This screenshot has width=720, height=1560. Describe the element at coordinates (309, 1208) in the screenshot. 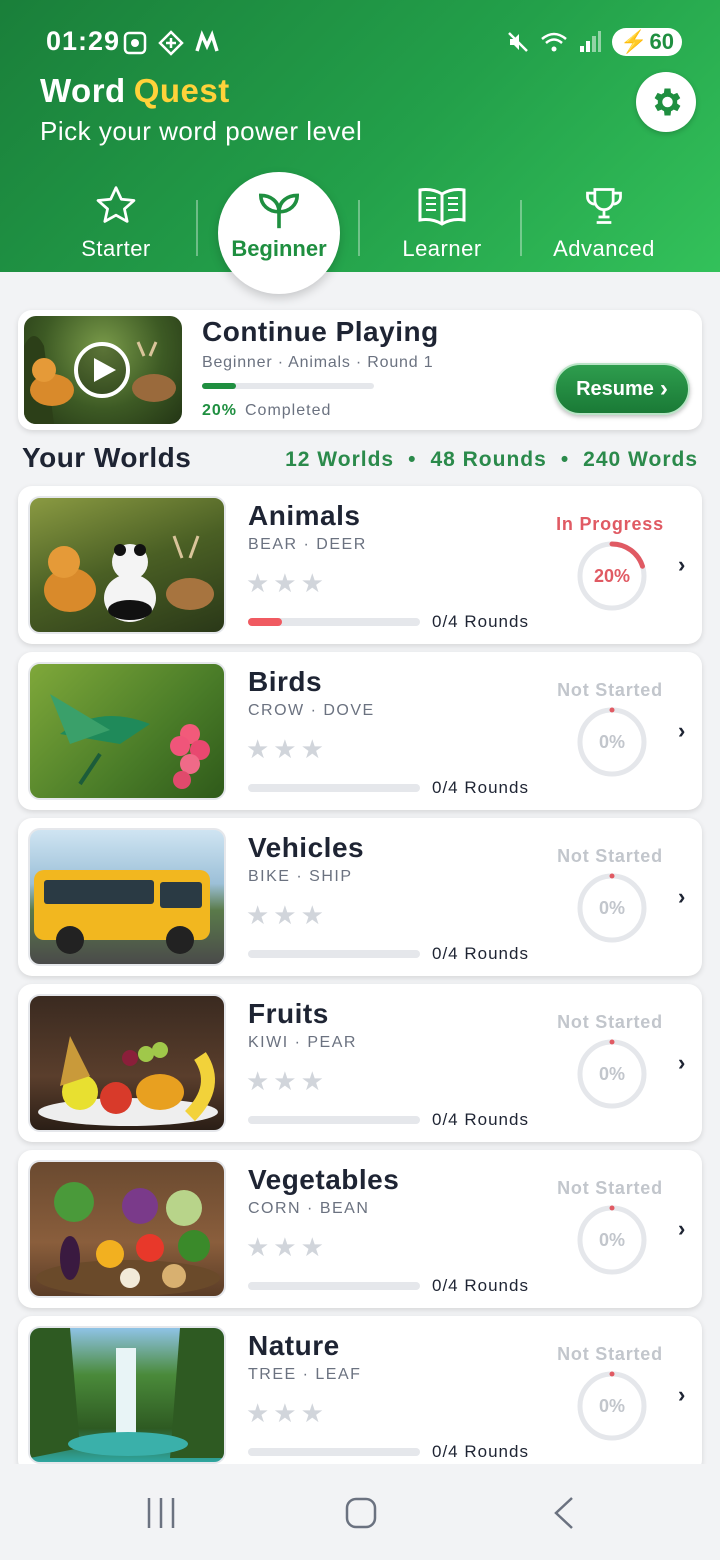

I see `world-words: CORN · BEAN` at that location.